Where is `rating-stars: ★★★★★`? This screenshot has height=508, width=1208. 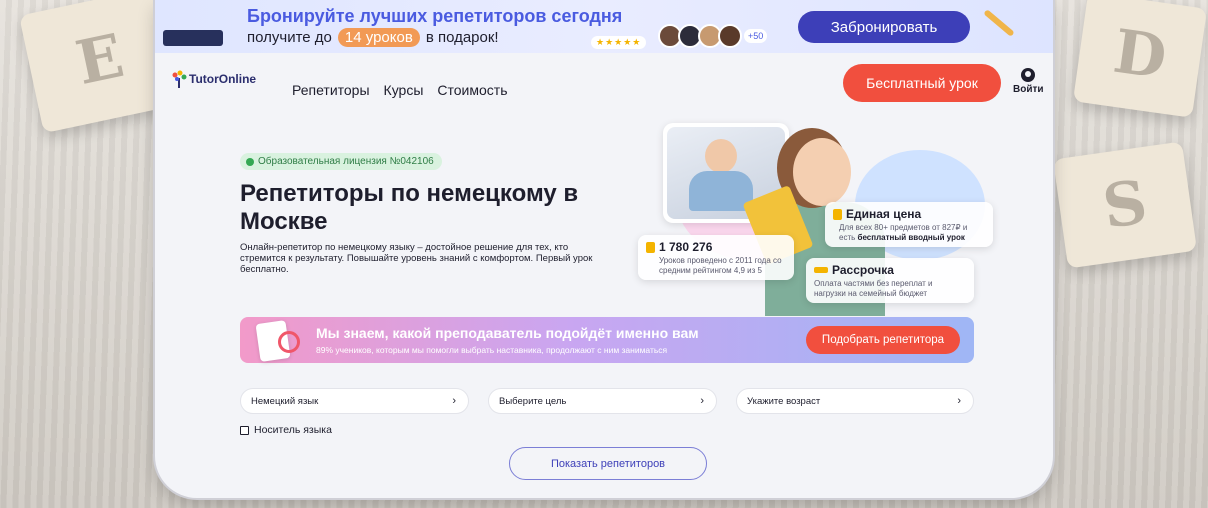
rating-stars: ★★★★★ is located at coordinates (619, 42).